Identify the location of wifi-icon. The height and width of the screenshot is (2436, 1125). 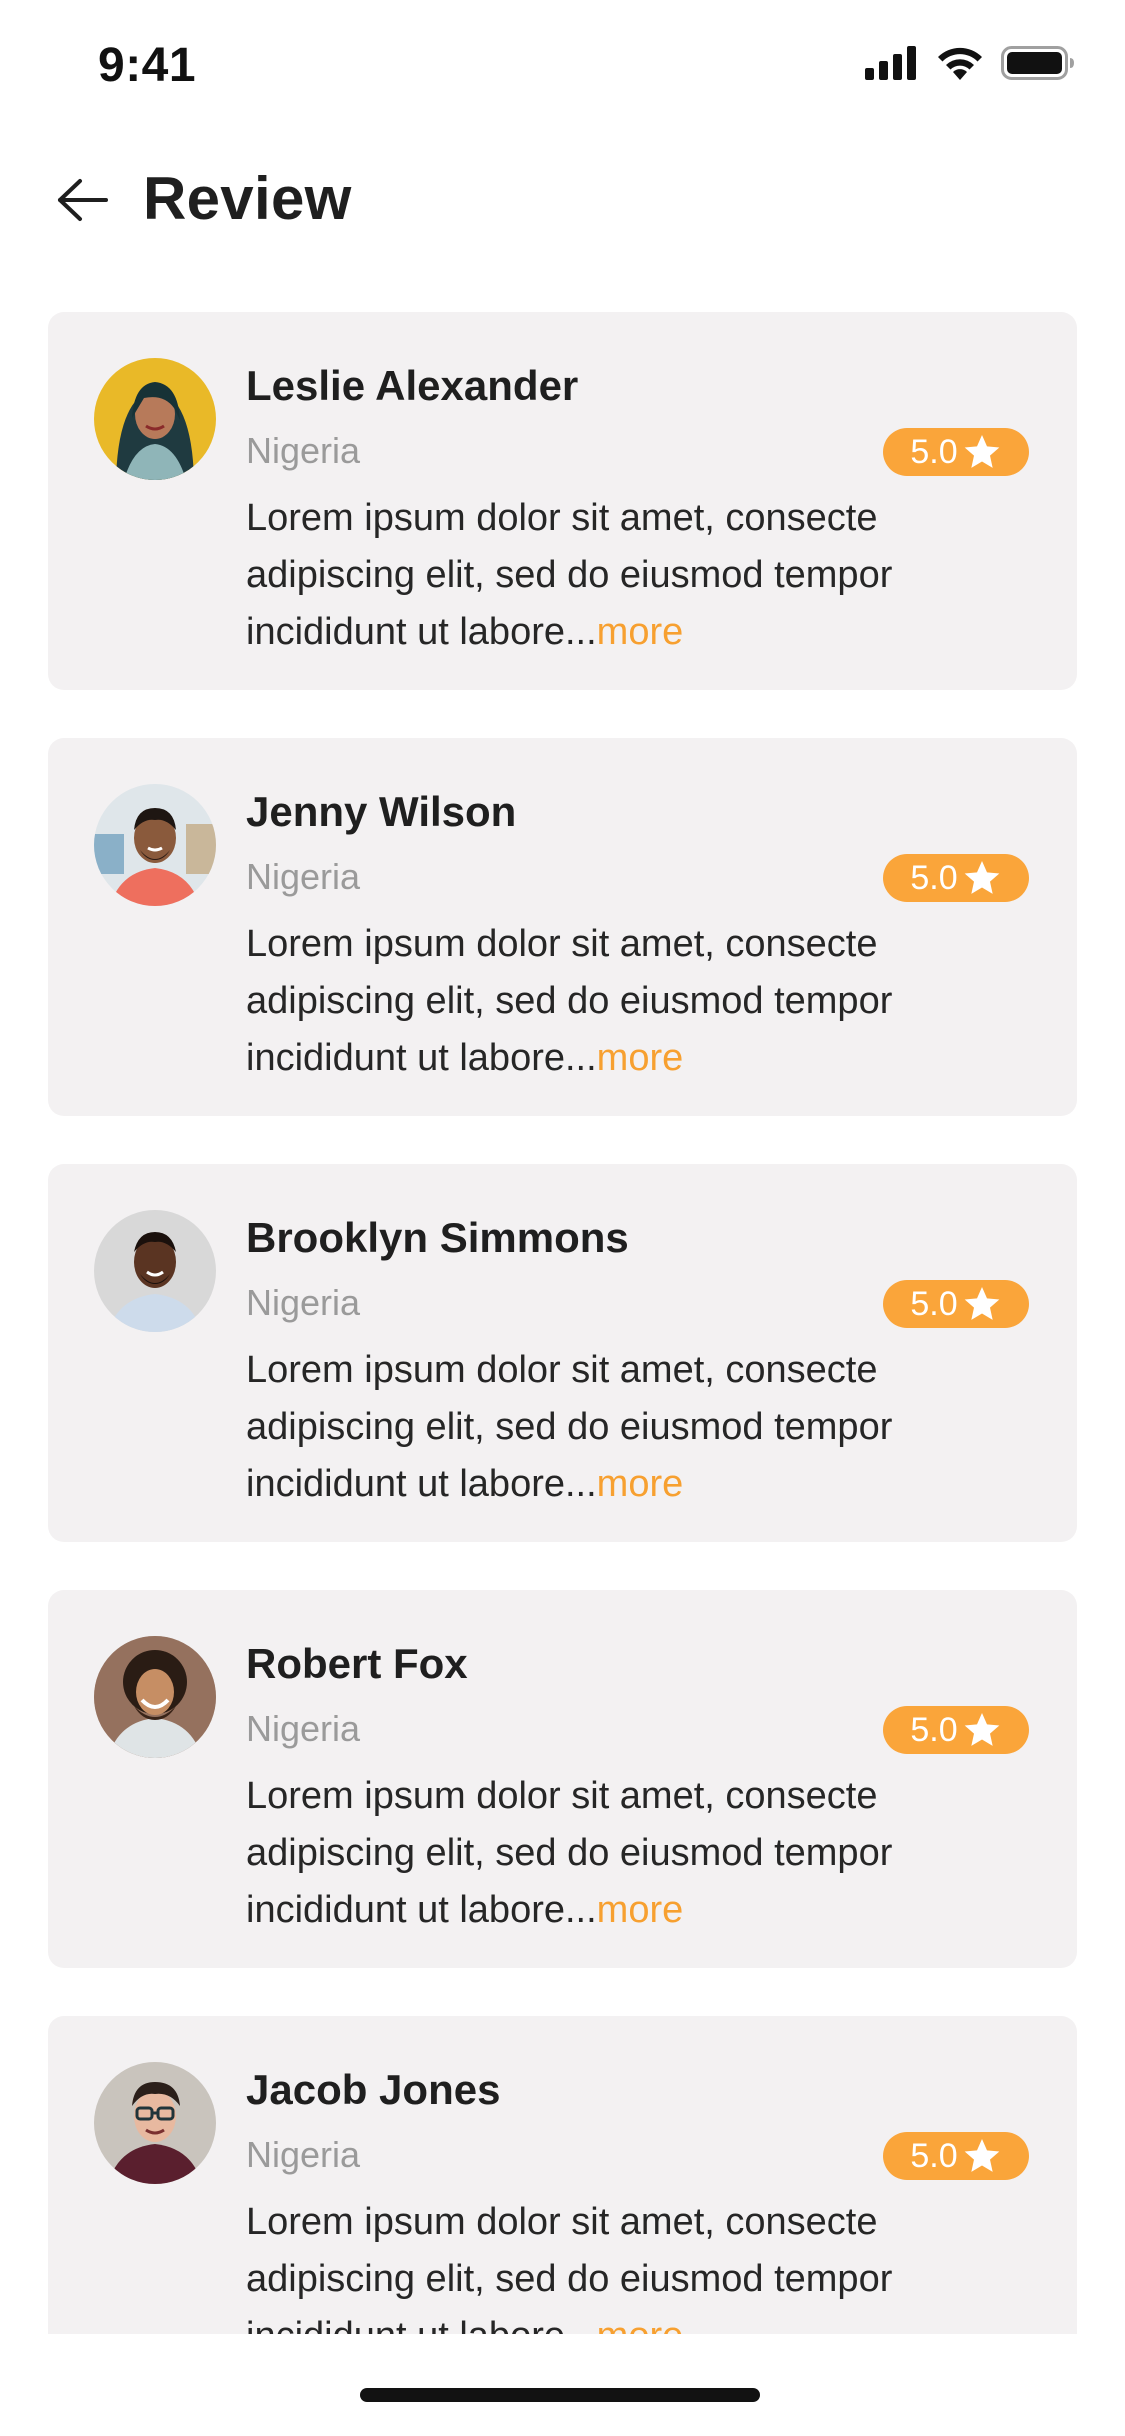
(960, 63).